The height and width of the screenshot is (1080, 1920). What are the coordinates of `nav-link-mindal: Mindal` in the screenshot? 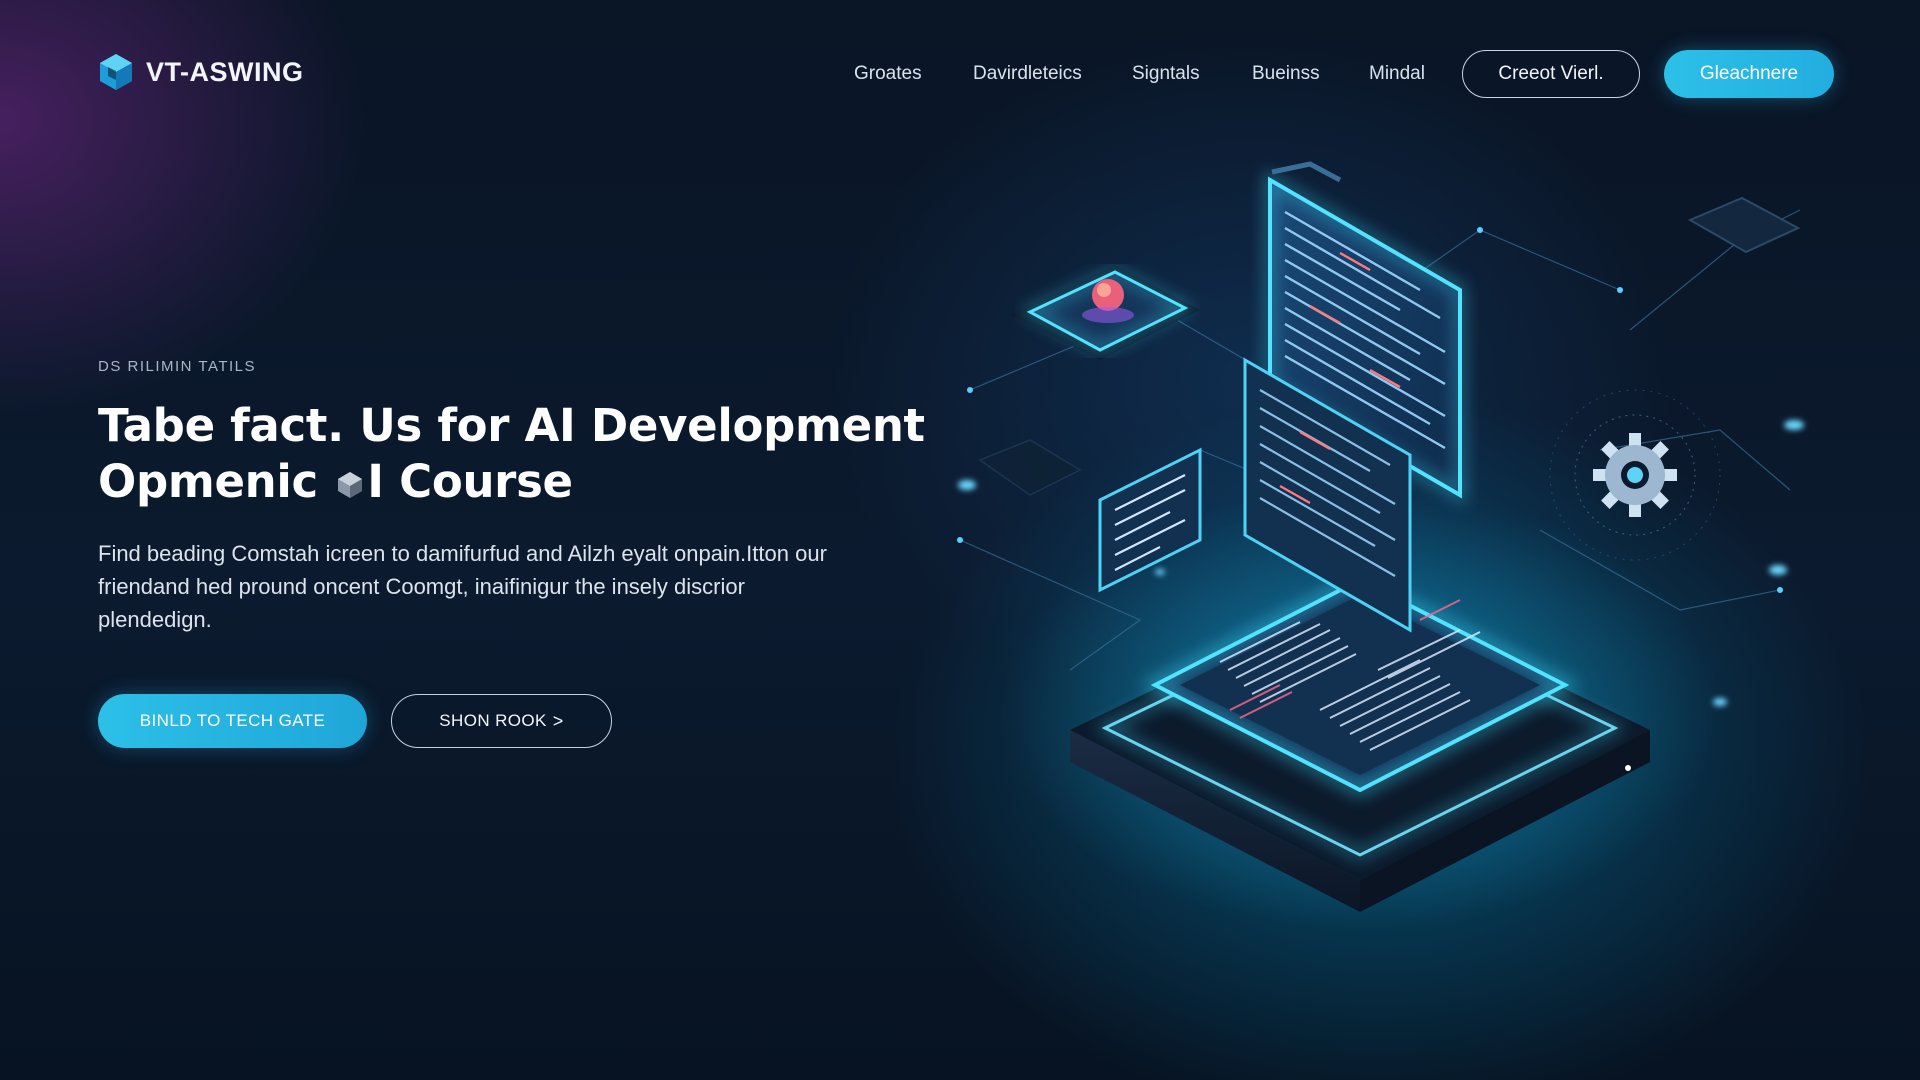 It's located at (1397, 74).